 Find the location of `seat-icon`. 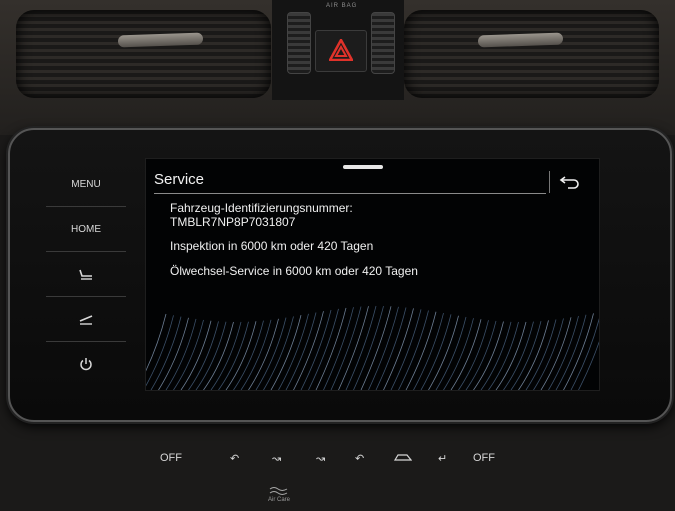

seat-icon is located at coordinates (85, 274).